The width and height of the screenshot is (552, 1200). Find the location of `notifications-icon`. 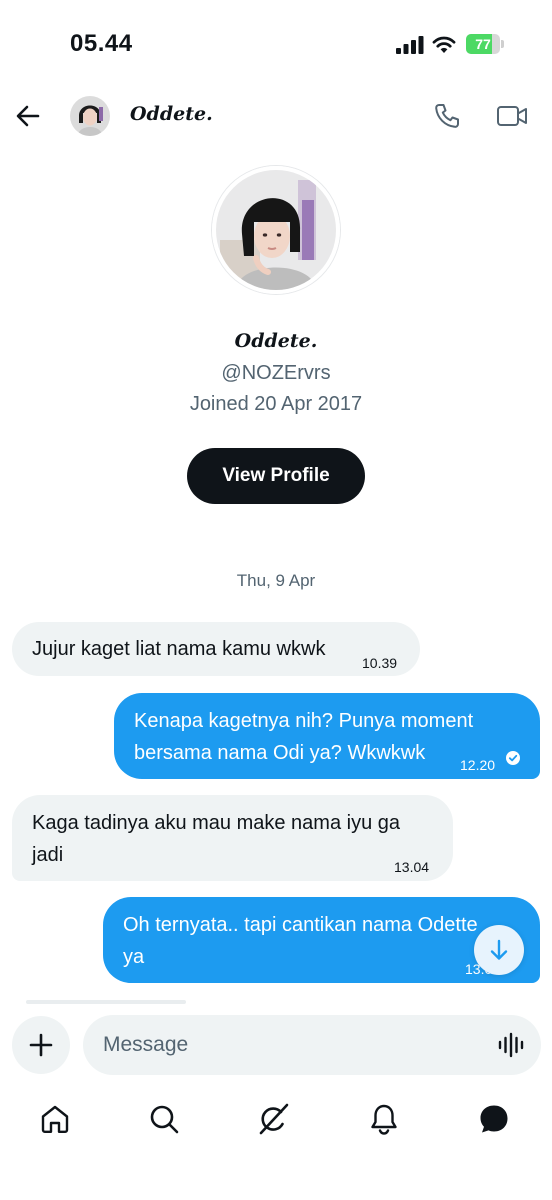

notifications-icon is located at coordinates (384, 1119).